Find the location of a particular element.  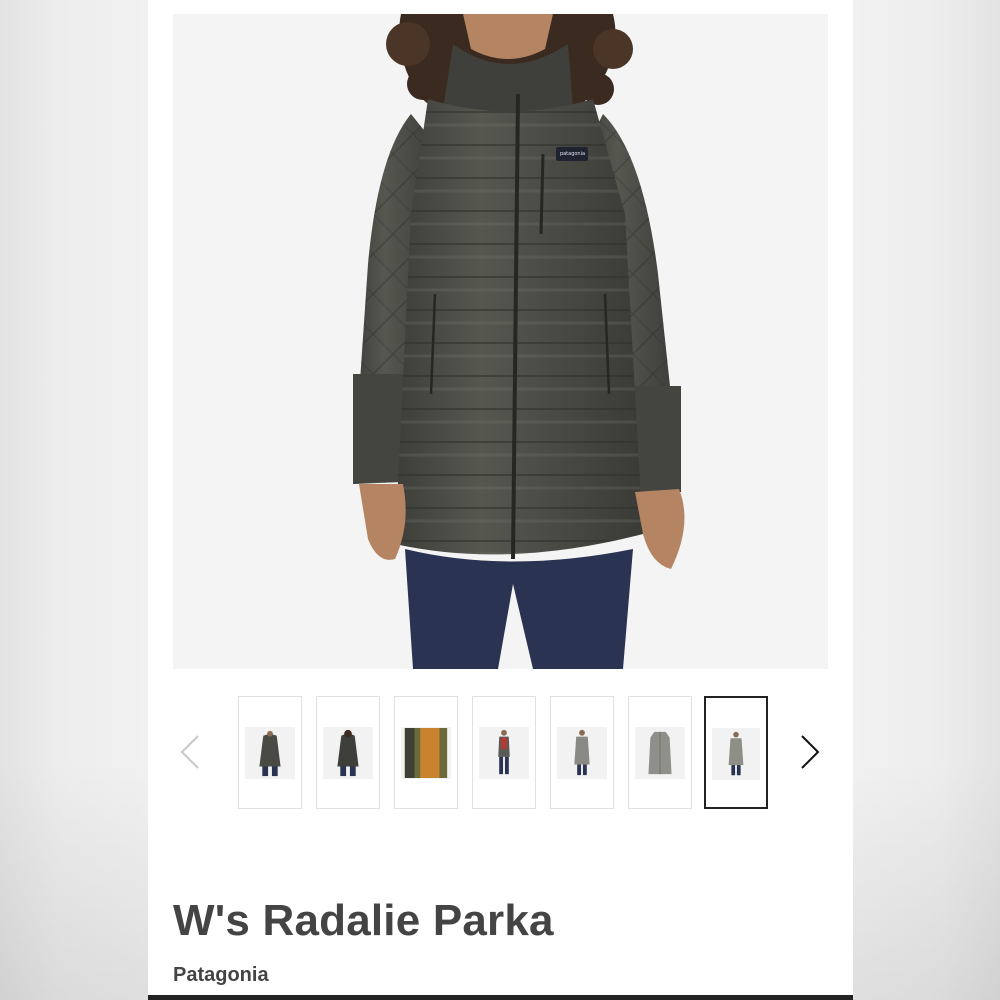

product-title: W's Radalie Parka is located at coordinates (363, 920).